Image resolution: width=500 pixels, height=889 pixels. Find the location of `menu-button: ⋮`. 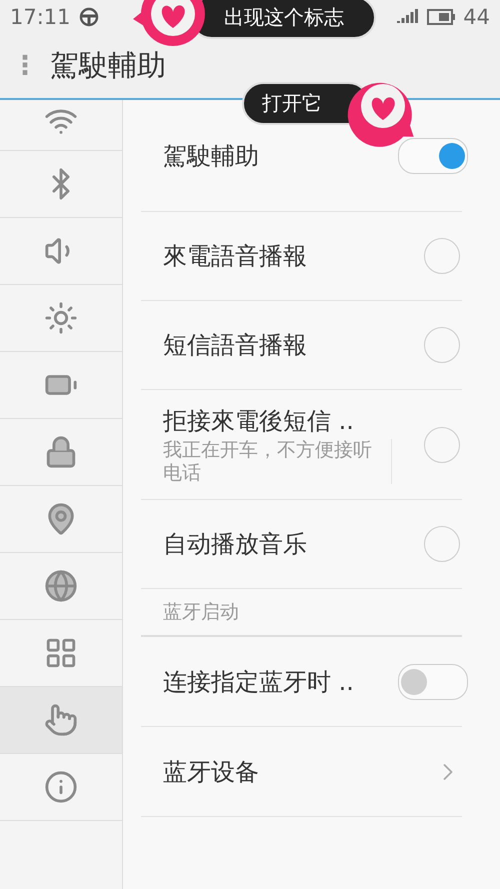

menu-button: ⋮ is located at coordinates (25, 66).